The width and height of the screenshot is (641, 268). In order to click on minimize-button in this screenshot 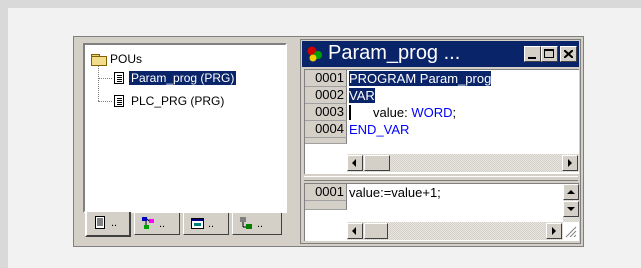, I will do `click(532, 54)`.